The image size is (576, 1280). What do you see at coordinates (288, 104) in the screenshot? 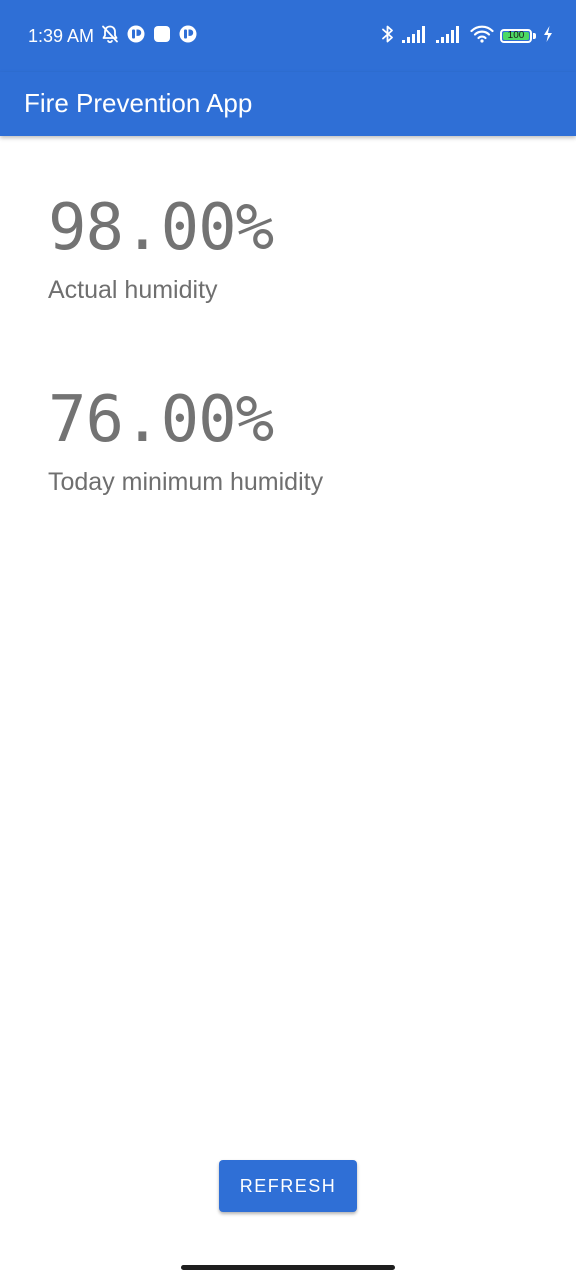
I see `app-bar: Fire Prevention App` at bounding box center [288, 104].